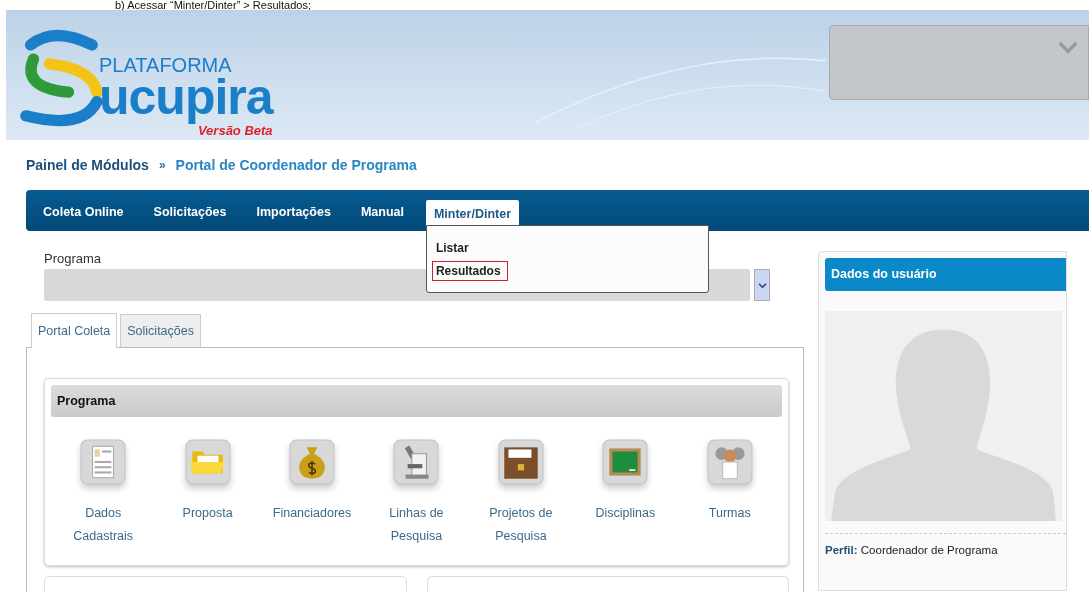 The width and height of the screenshot is (1089, 592). Describe the element at coordinates (213, 5) in the screenshot. I see `caption-text: b) Acessar “Minter/Dinter” > Resultados;` at that location.